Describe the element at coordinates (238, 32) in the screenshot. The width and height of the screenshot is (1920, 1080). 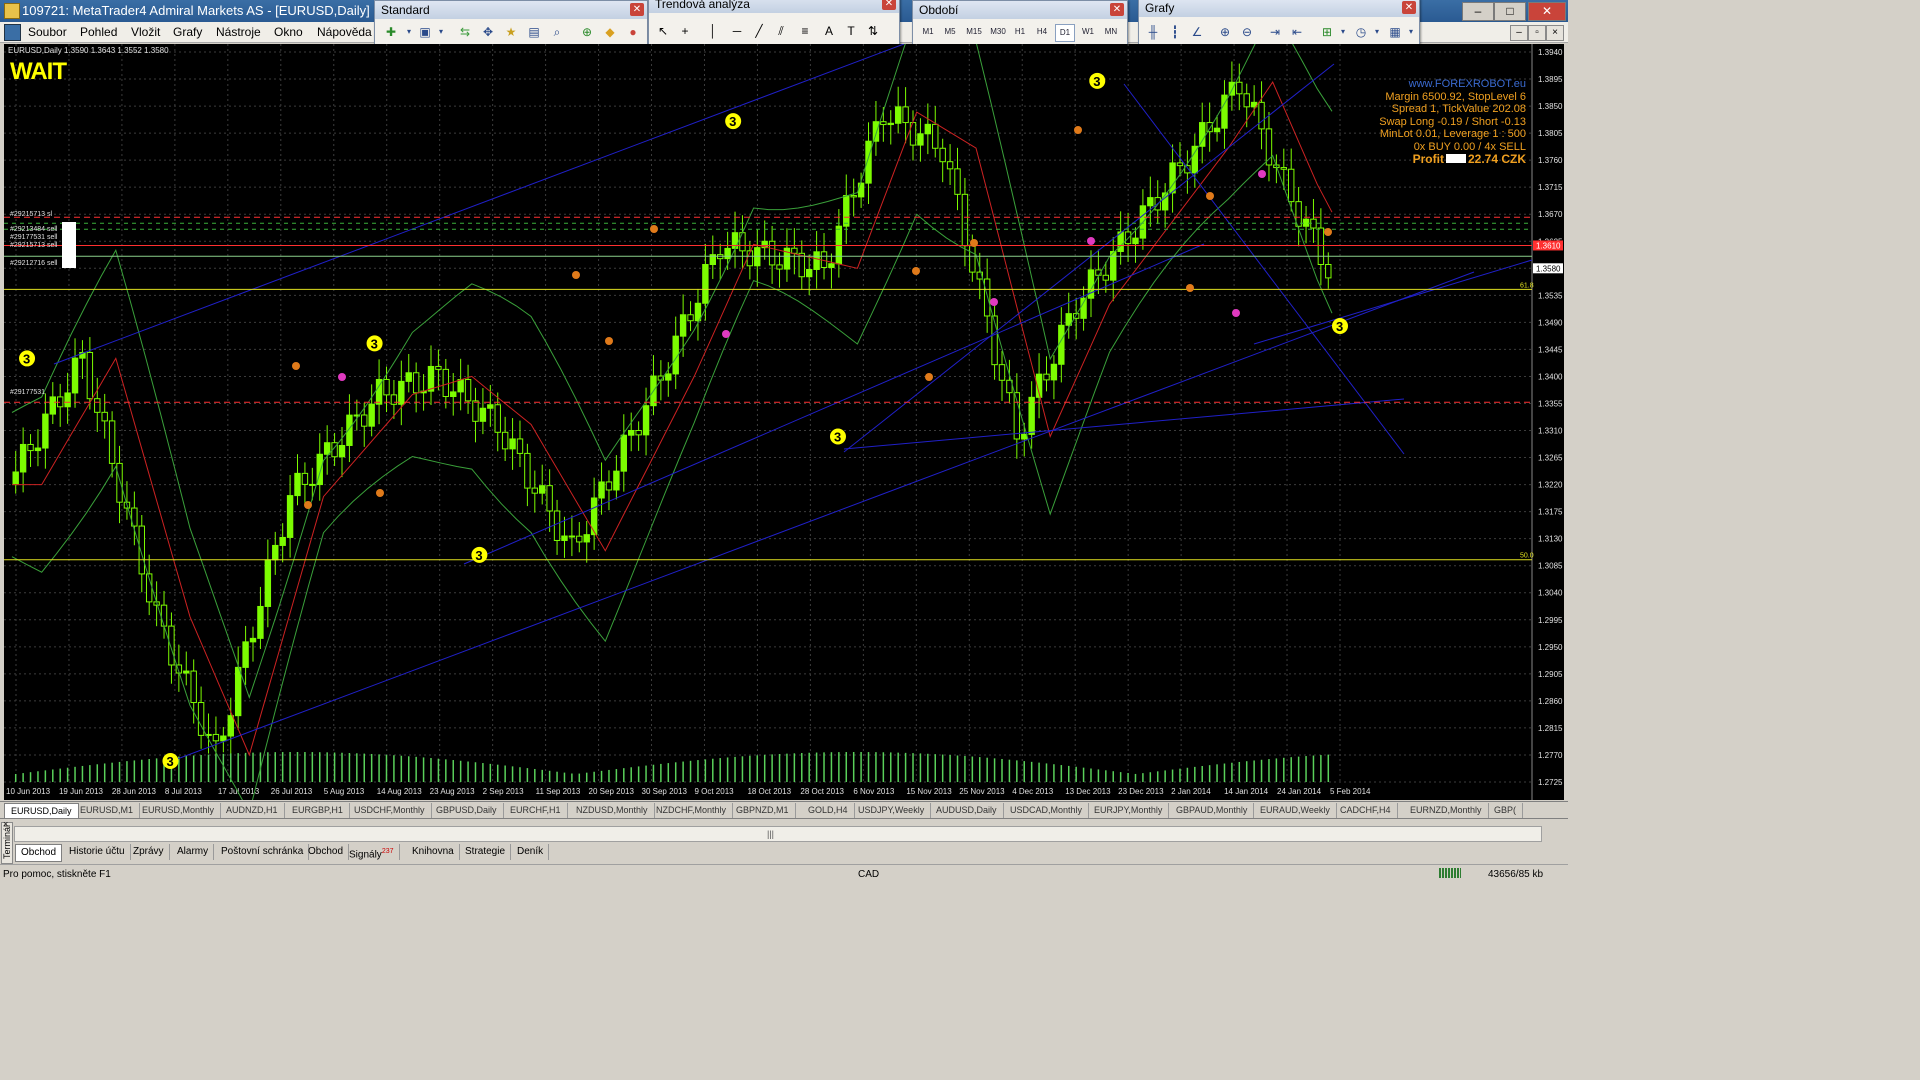
I see `menu-tools: Nástroje` at that location.